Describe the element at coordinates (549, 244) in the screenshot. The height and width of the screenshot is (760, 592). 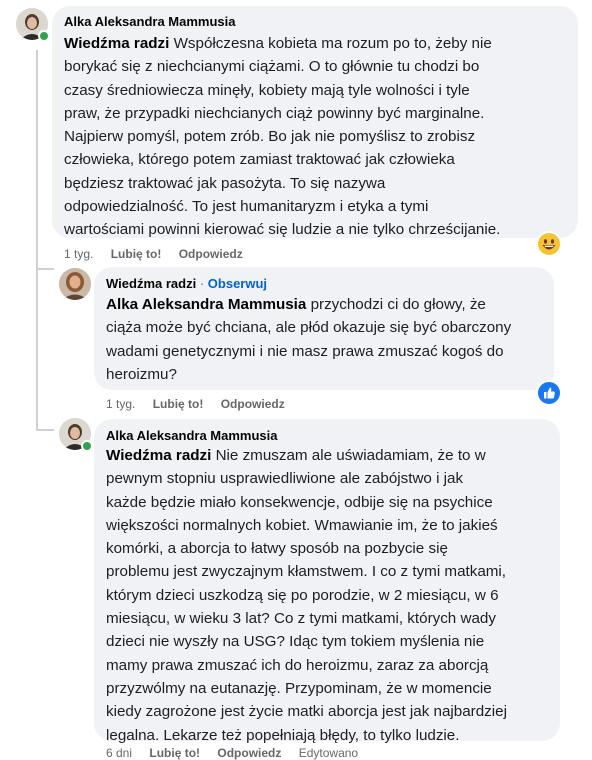
I see `grinning-face-icon` at that location.